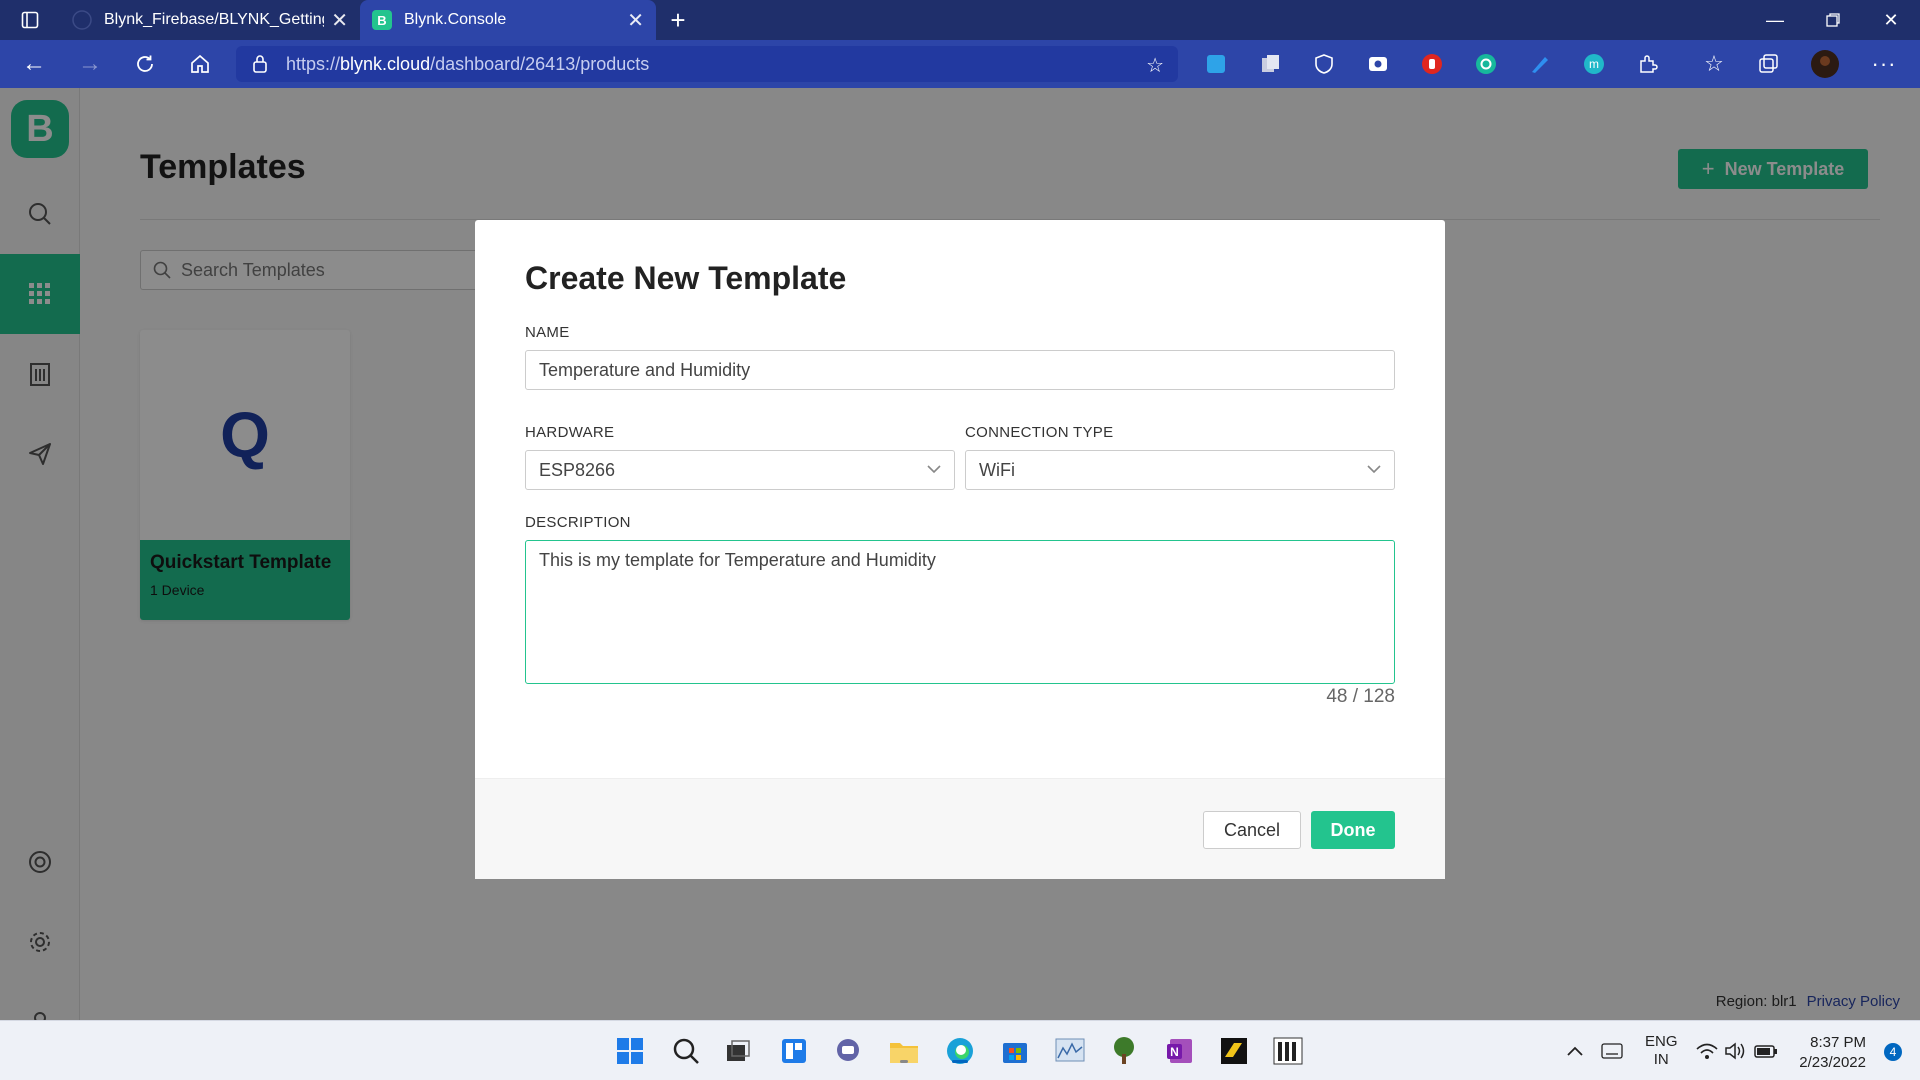 The image size is (1920, 1080). I want to click on tab-github: Blynk_Firebase/BLYNK_Getting_S ✕, so click(210, 20).